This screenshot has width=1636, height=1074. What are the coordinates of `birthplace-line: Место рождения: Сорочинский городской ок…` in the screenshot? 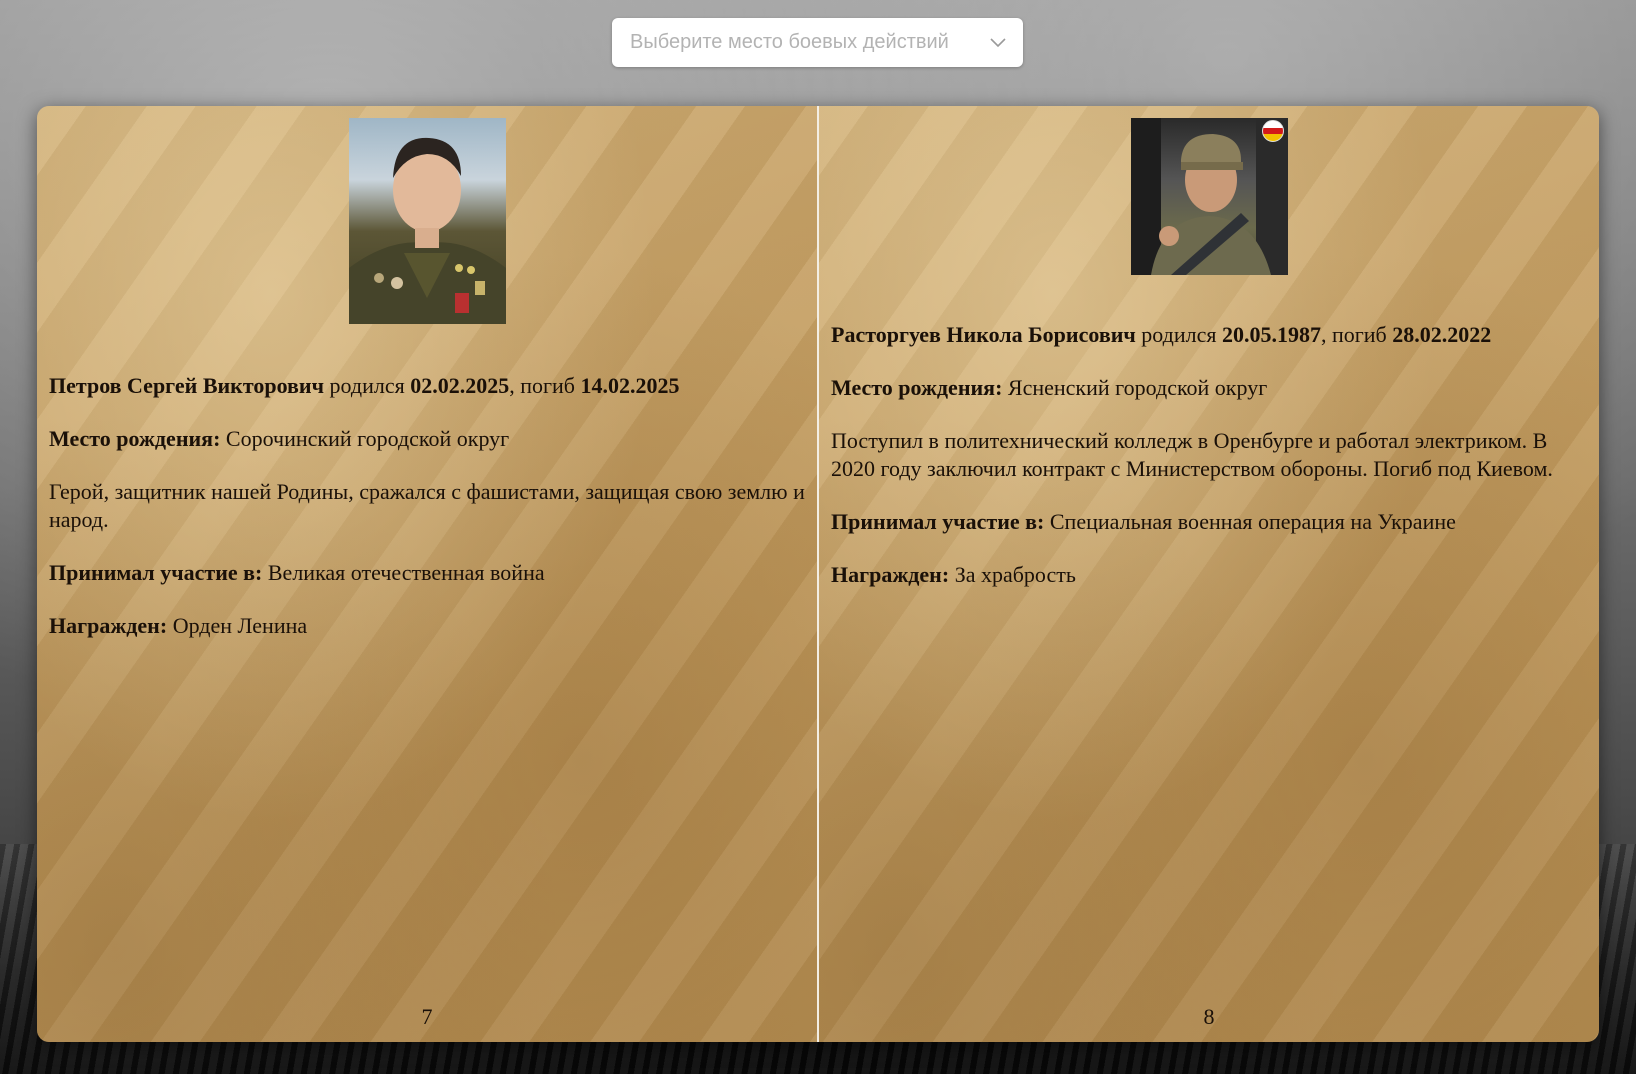 It's located at (427, 439).